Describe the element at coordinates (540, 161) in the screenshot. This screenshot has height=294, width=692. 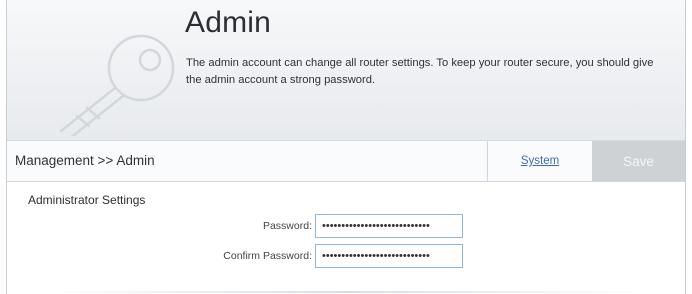
I see `system-link: System` at that location.